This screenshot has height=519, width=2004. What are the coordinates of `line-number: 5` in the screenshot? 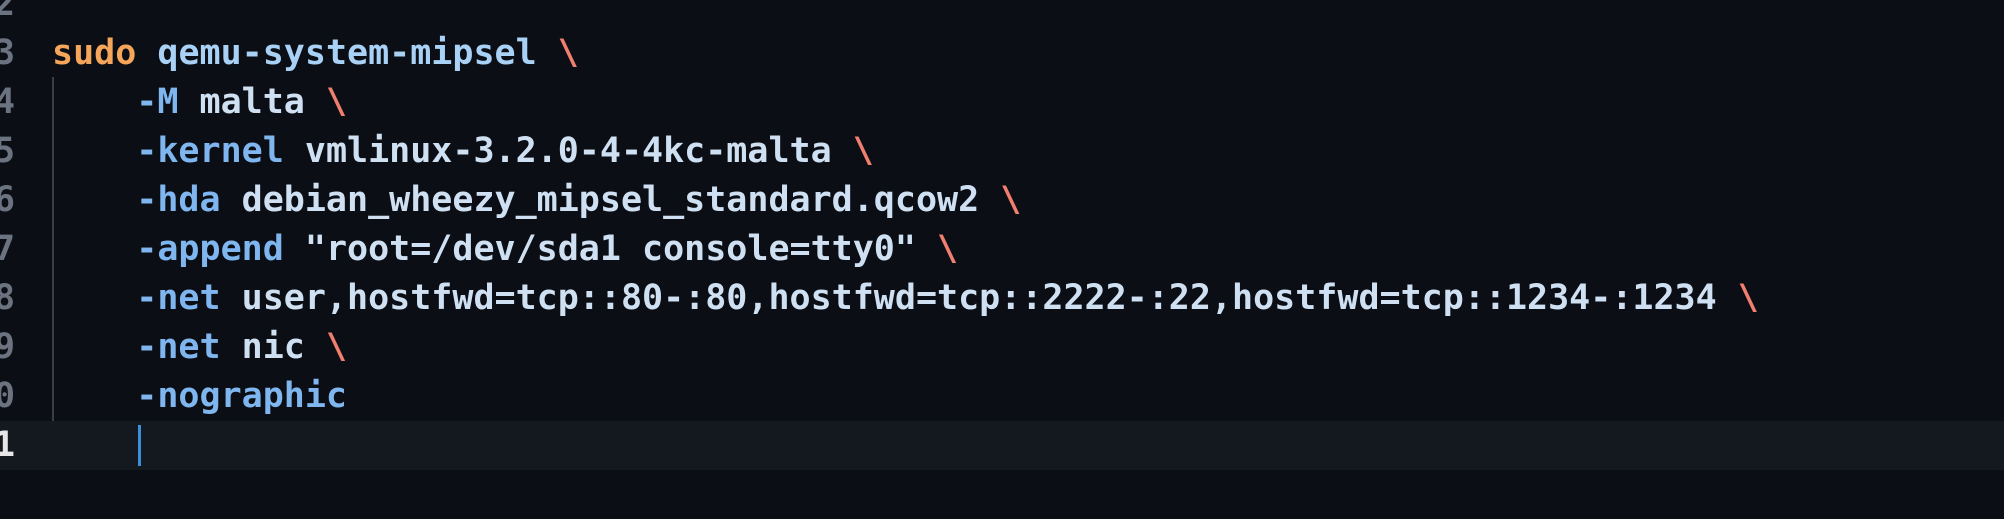 It's located at (8, 151).